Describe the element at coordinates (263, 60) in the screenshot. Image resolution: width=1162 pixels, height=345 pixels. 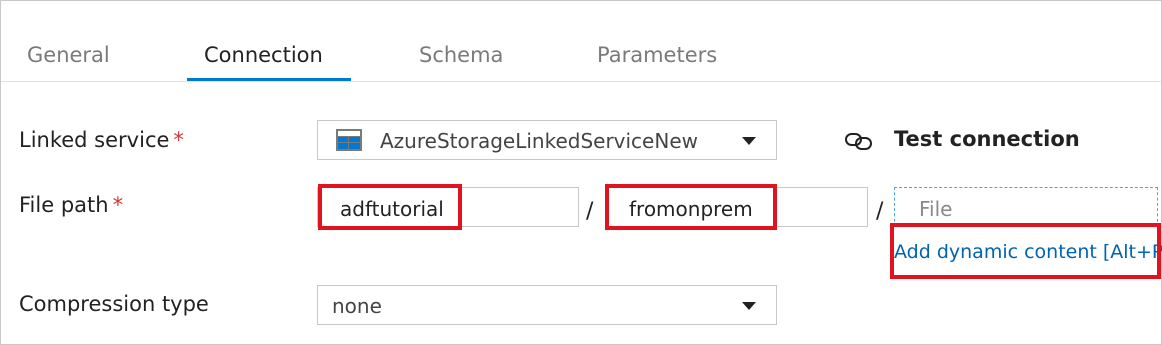
I see `tab-connection: Connection` at that location.